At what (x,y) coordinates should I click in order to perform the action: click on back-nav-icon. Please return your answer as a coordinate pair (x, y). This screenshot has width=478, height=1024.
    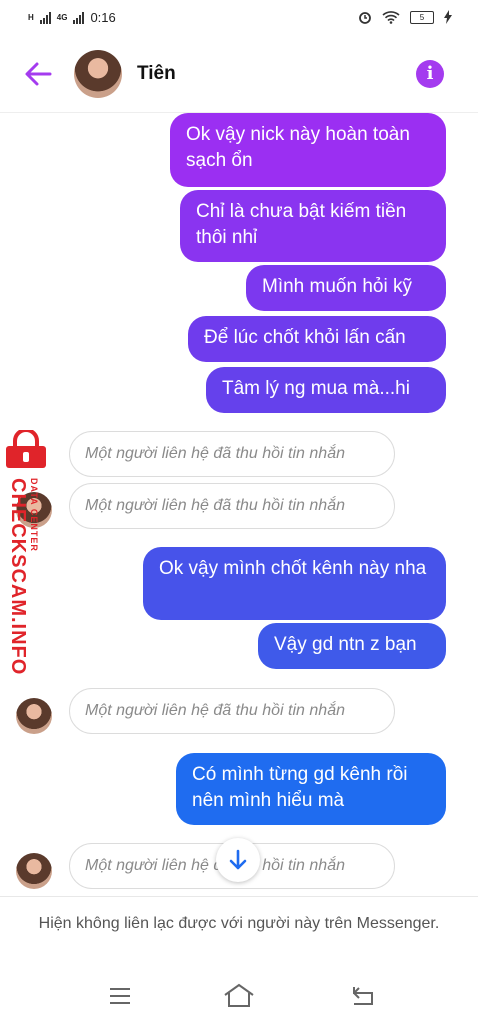
    Looking at the image, I should click on (363, 995).